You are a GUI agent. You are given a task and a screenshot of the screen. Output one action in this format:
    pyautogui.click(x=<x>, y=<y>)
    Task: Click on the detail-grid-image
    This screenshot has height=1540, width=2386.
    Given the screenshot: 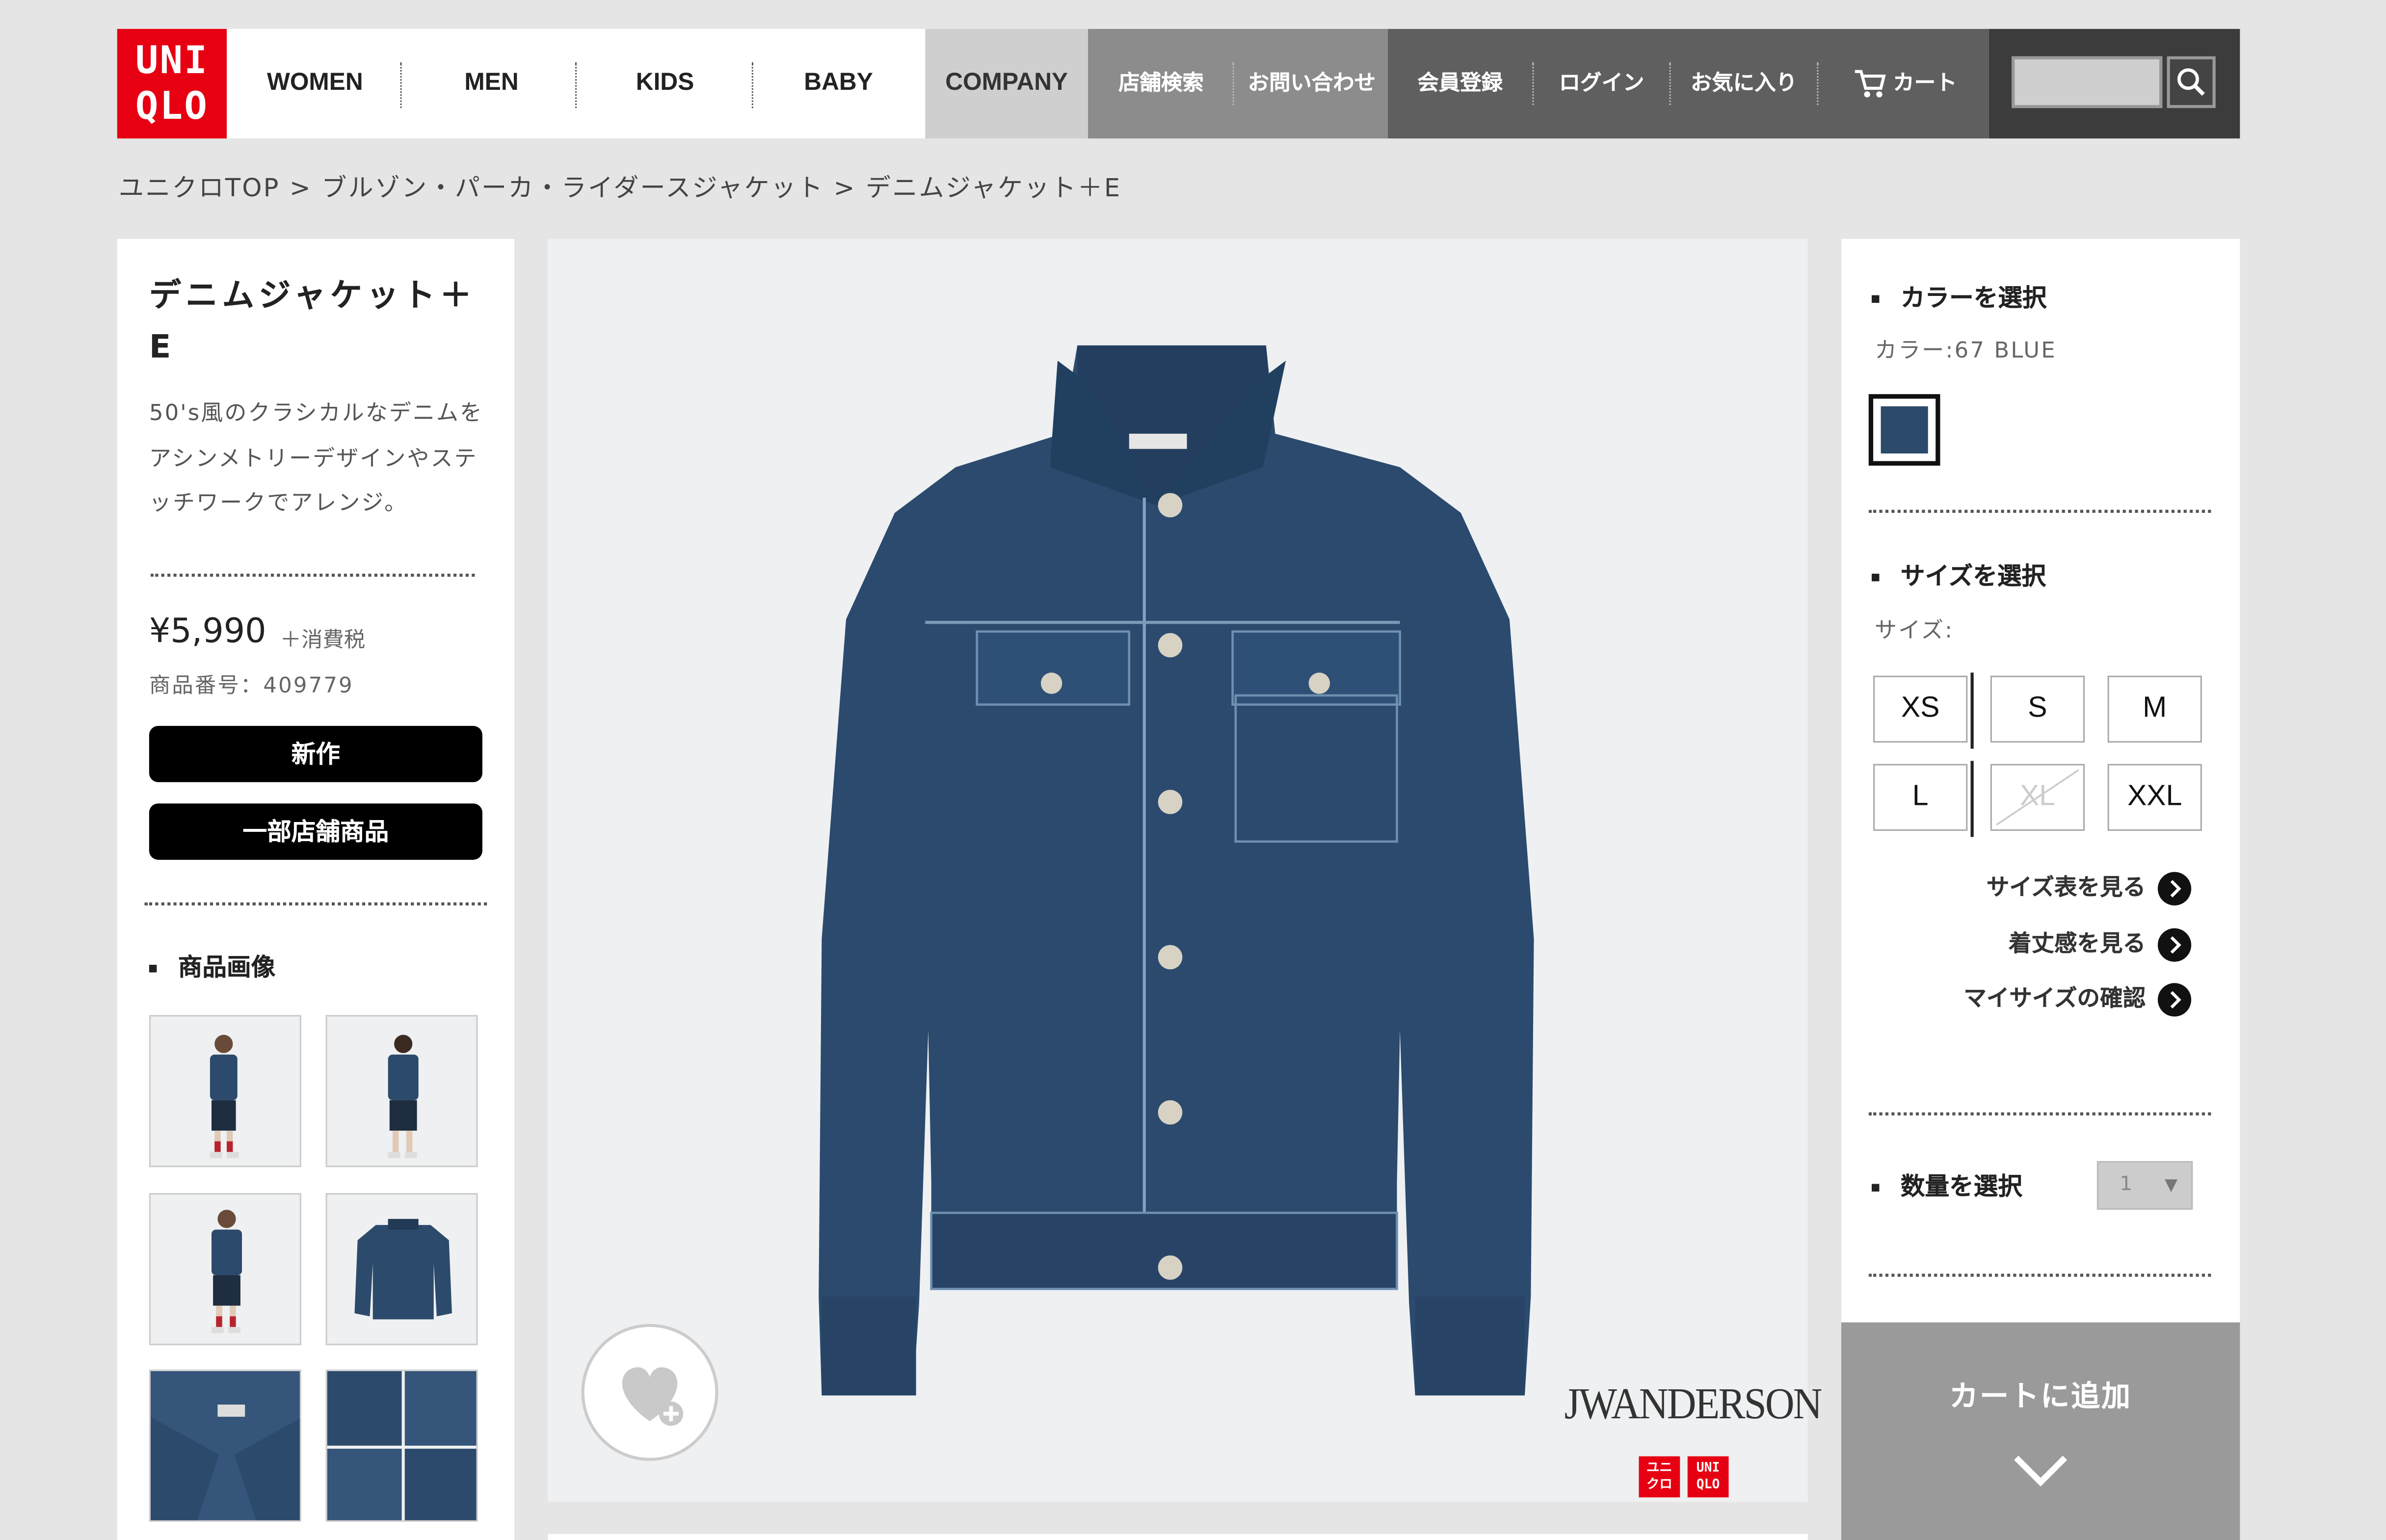 What is the action you would take?
    pyautogui.click(x=402, y=1446)
    